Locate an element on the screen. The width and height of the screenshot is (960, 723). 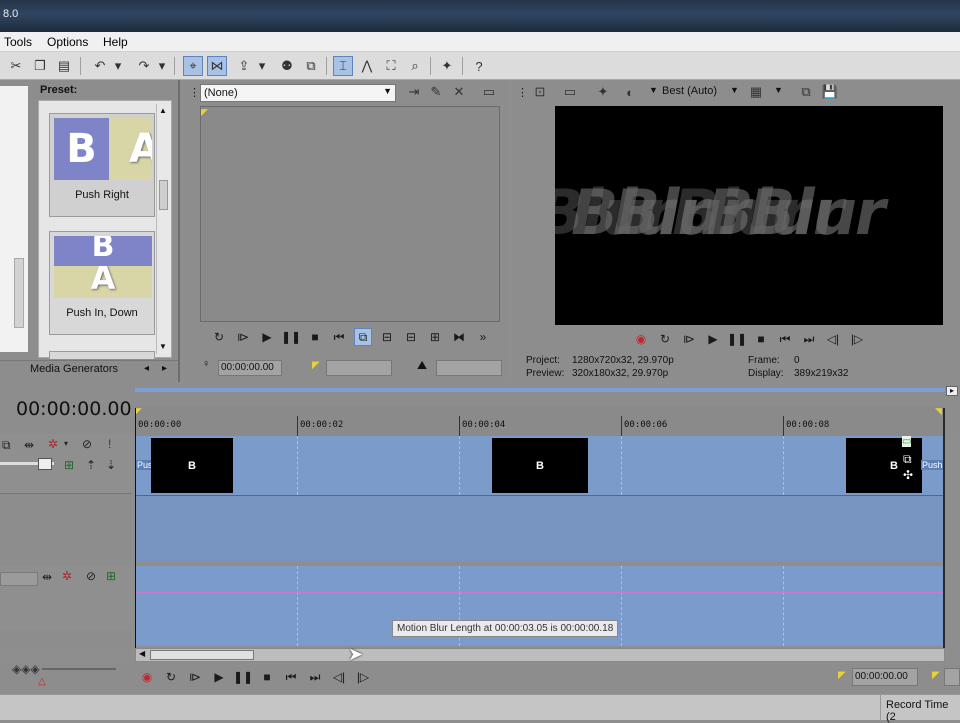
help-pointer-icon: ? is located at coordinates (479, 66).